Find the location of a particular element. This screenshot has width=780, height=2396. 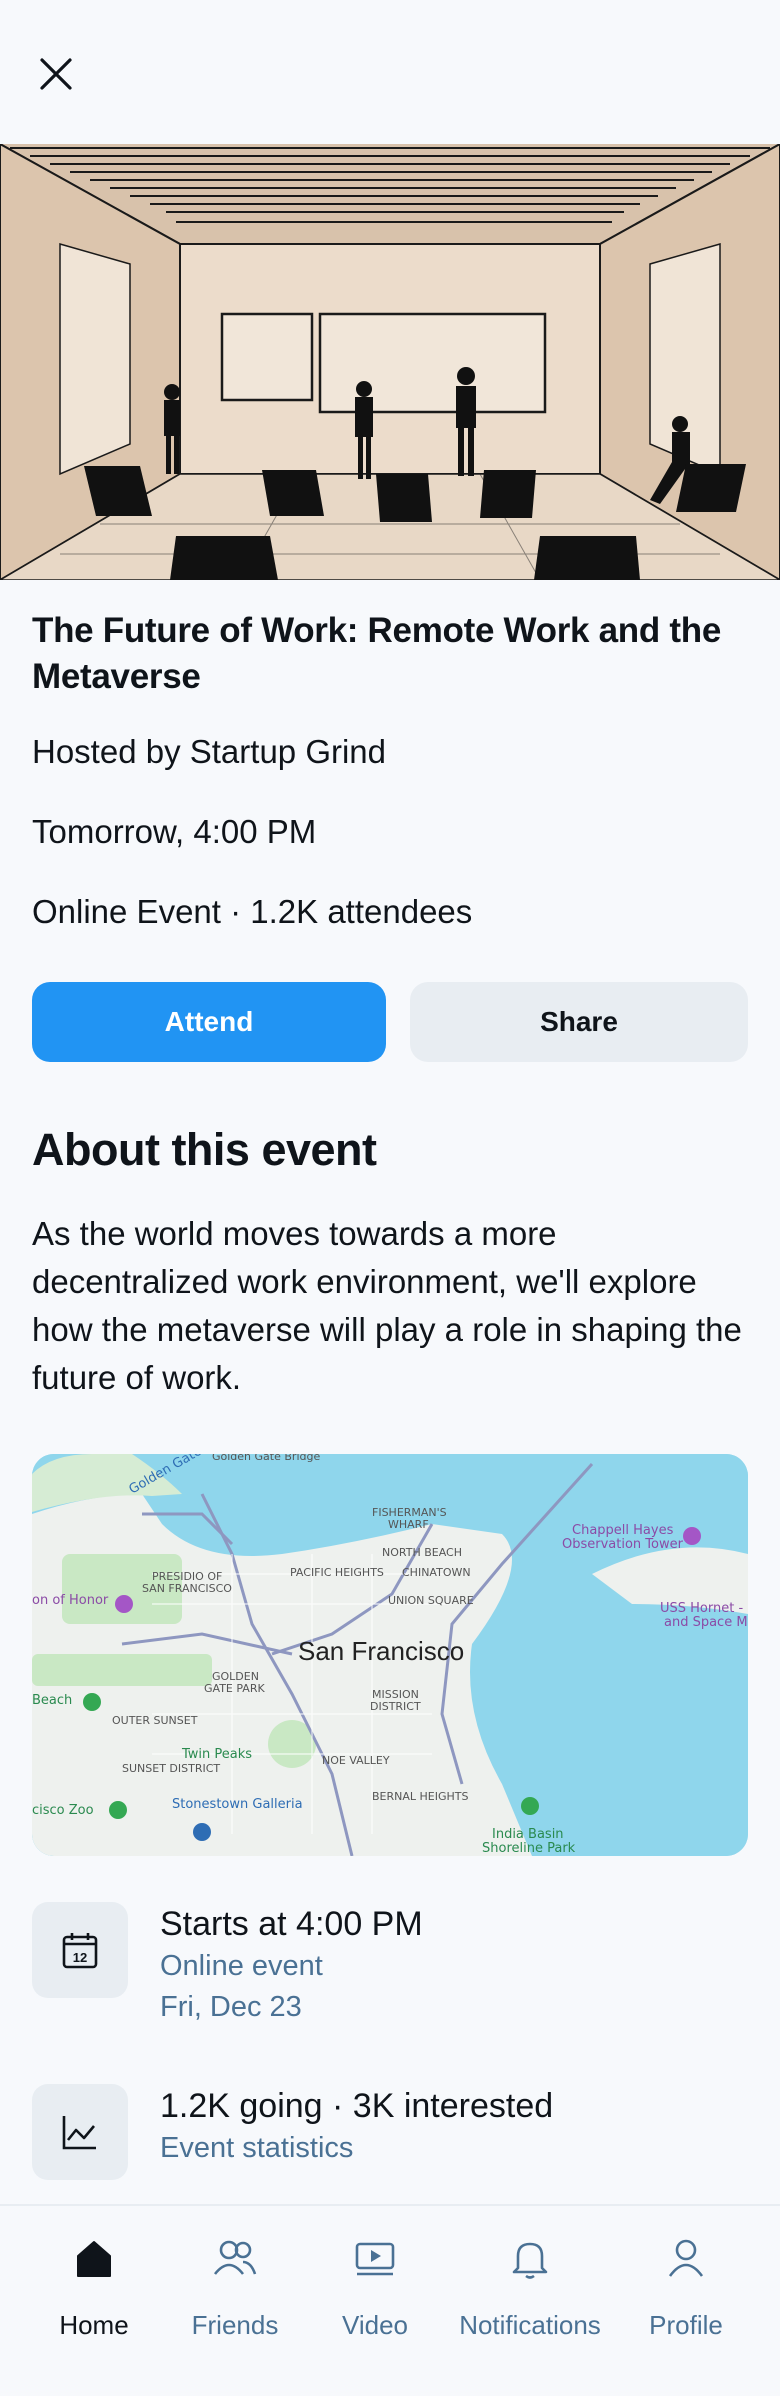

svg-text: Observation Tower is located at coordinates (623, 1544).